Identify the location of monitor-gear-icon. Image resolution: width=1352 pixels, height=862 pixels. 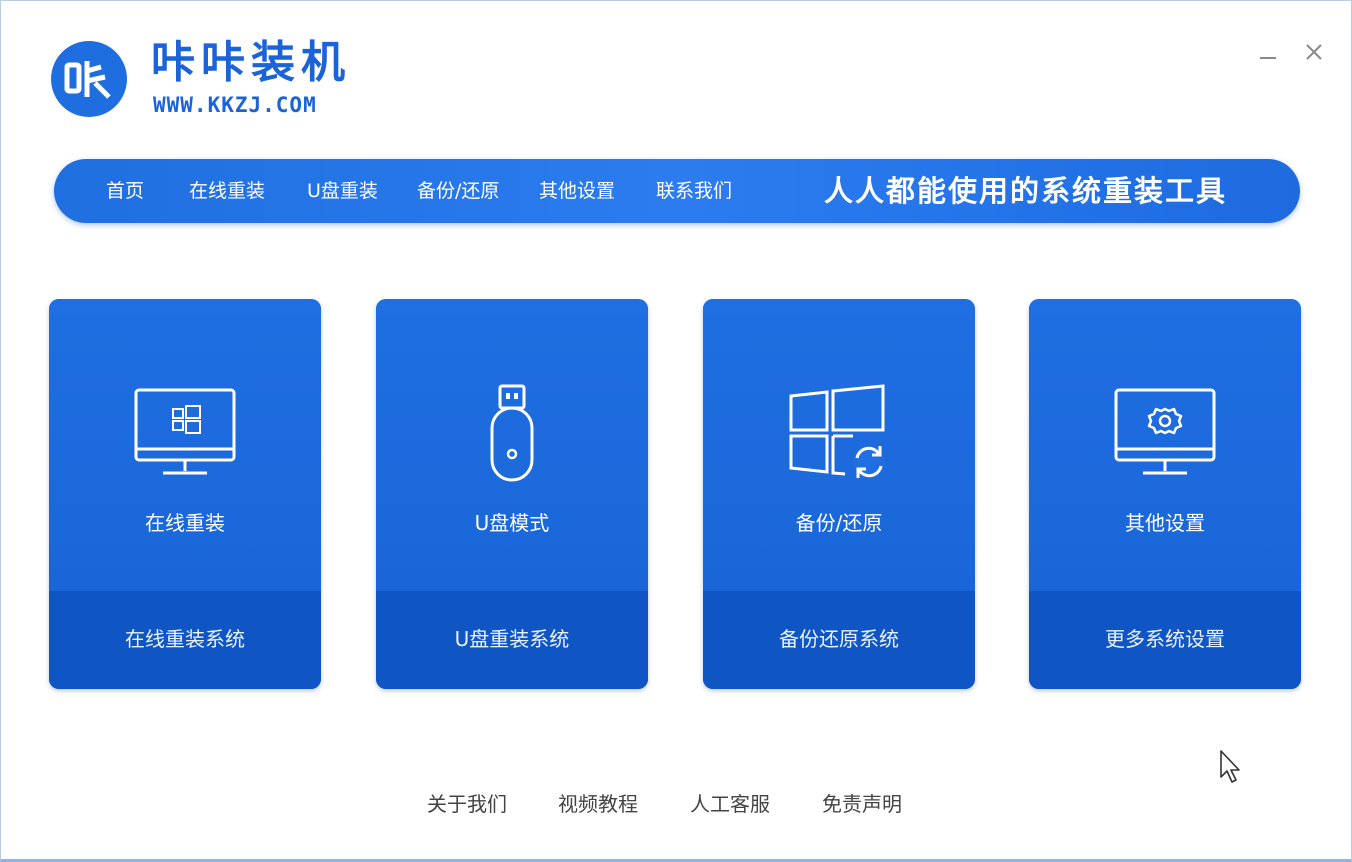
(1165, 434).